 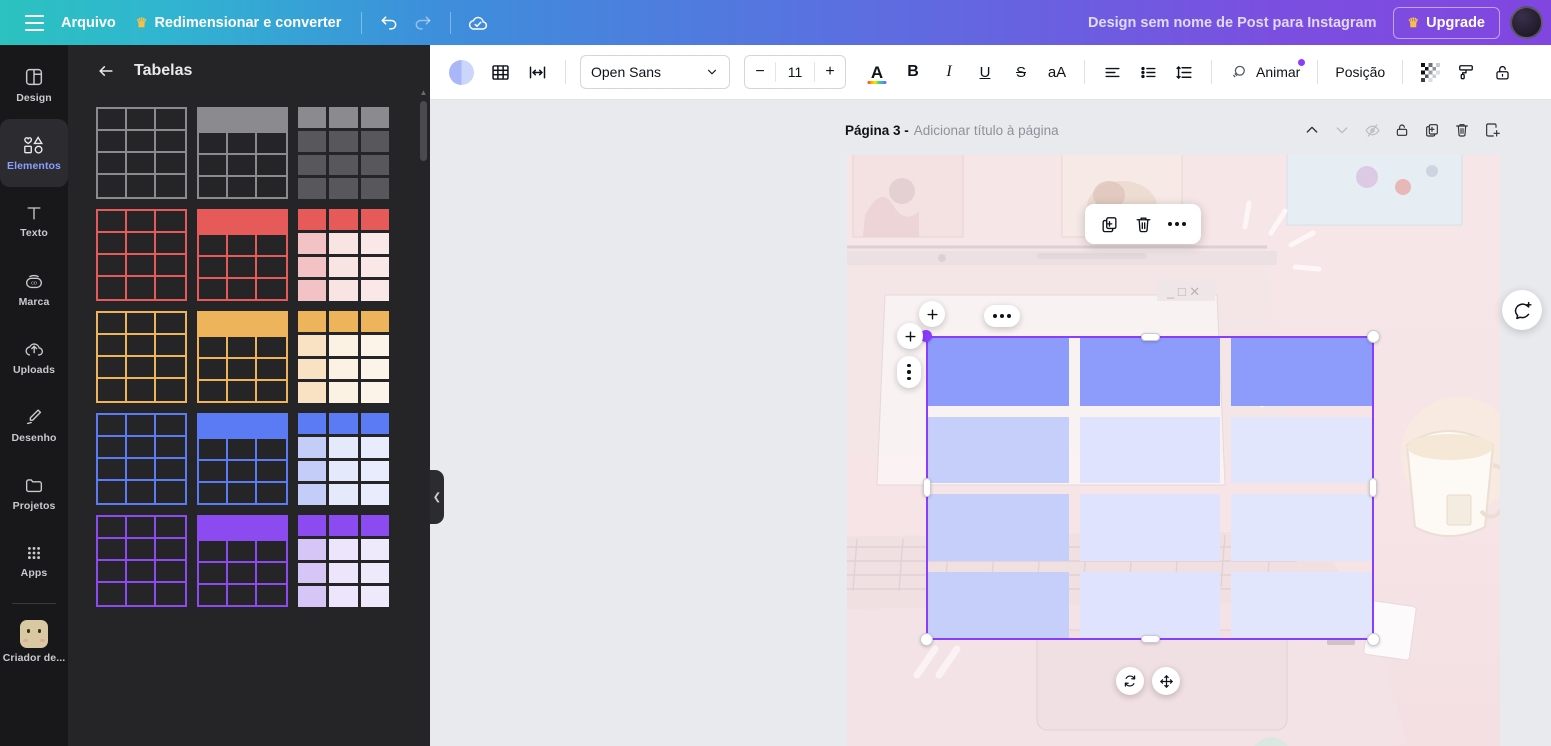 What do you see at coordinates (795, 72) in the screenshot?
I see `font-size-input: 11` at bounding box center [795, 72].